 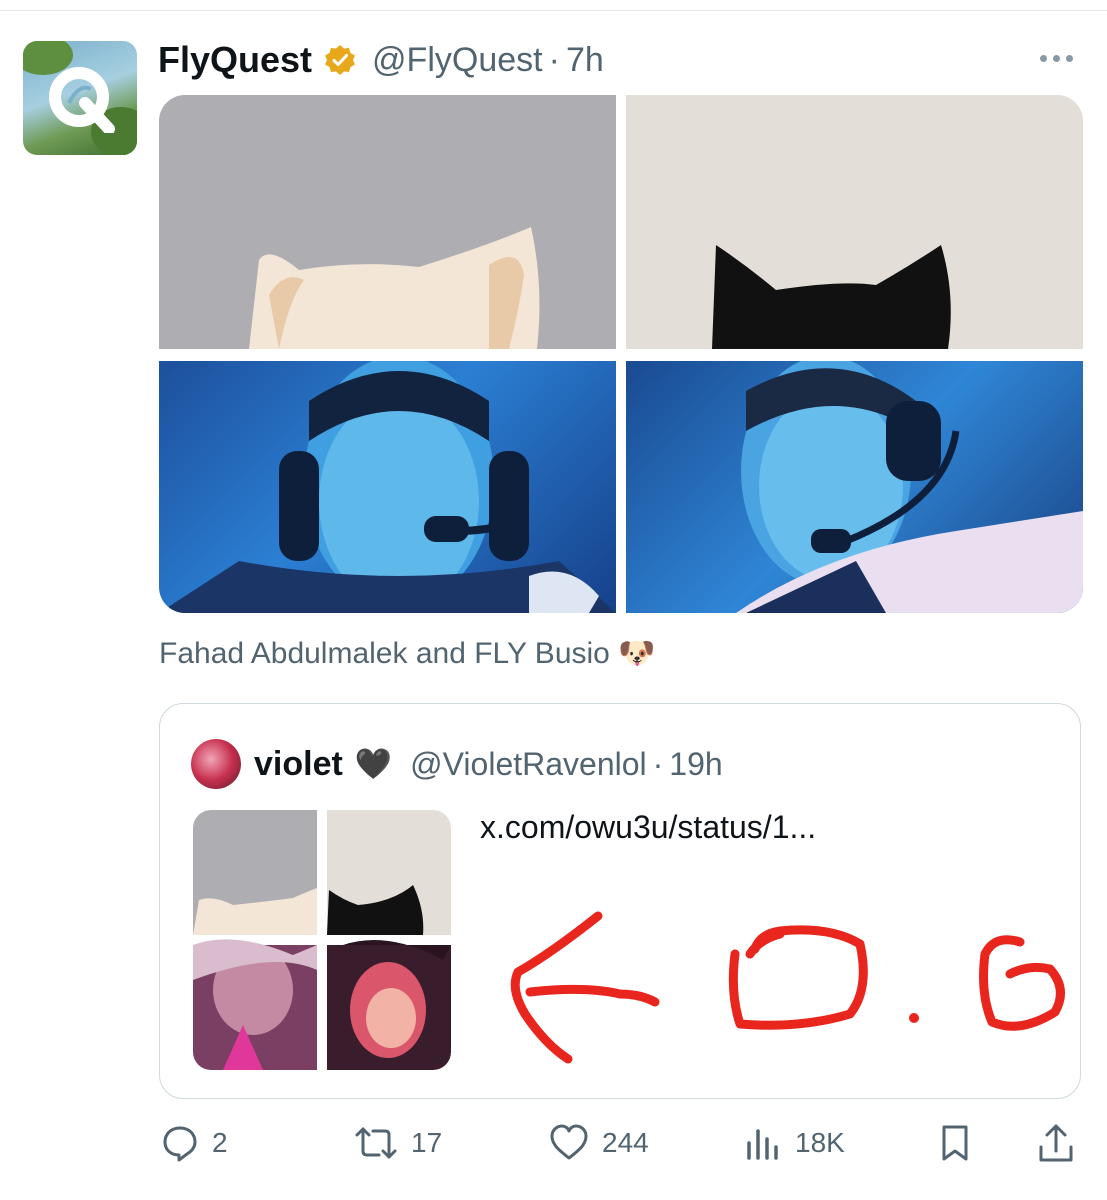 I want to click on views-icon, so click(x=762, y=1144).